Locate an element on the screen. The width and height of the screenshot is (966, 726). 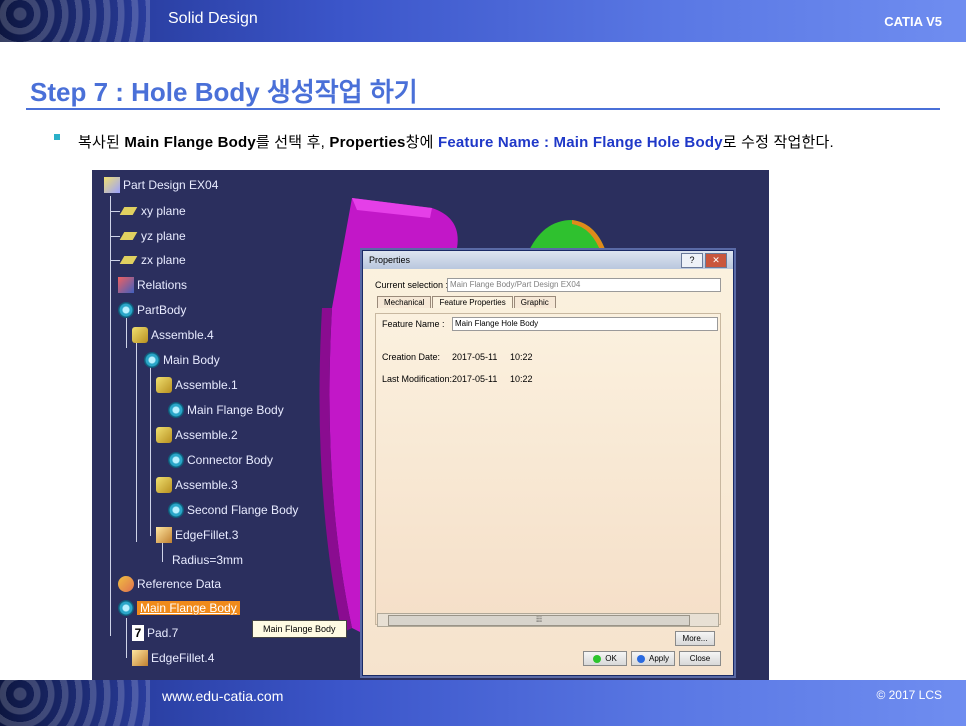
step-title: Step 7 : Hole Body 생성작업 하기 is located at coordinates (224, 92).